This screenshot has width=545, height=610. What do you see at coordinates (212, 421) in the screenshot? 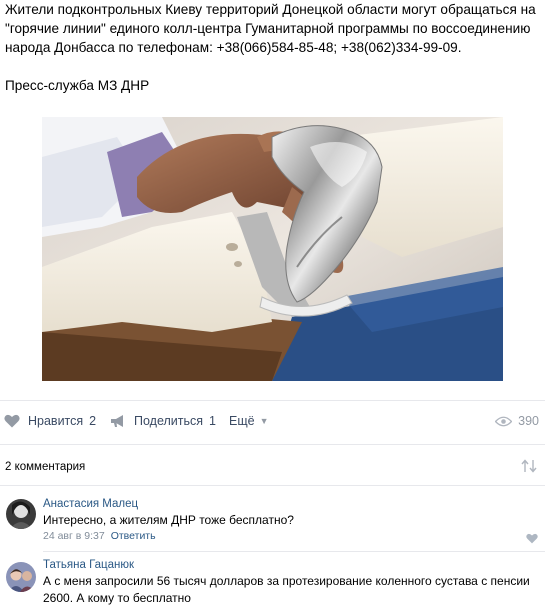
I see `share-count: 1` at bounding box center [212, 421].